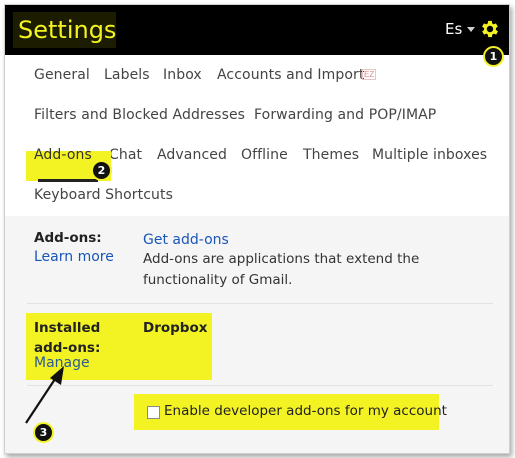 The height and width of the screenshot is (458, 515). I want to click on annotation-badge-3: 3, so click(43, 432).